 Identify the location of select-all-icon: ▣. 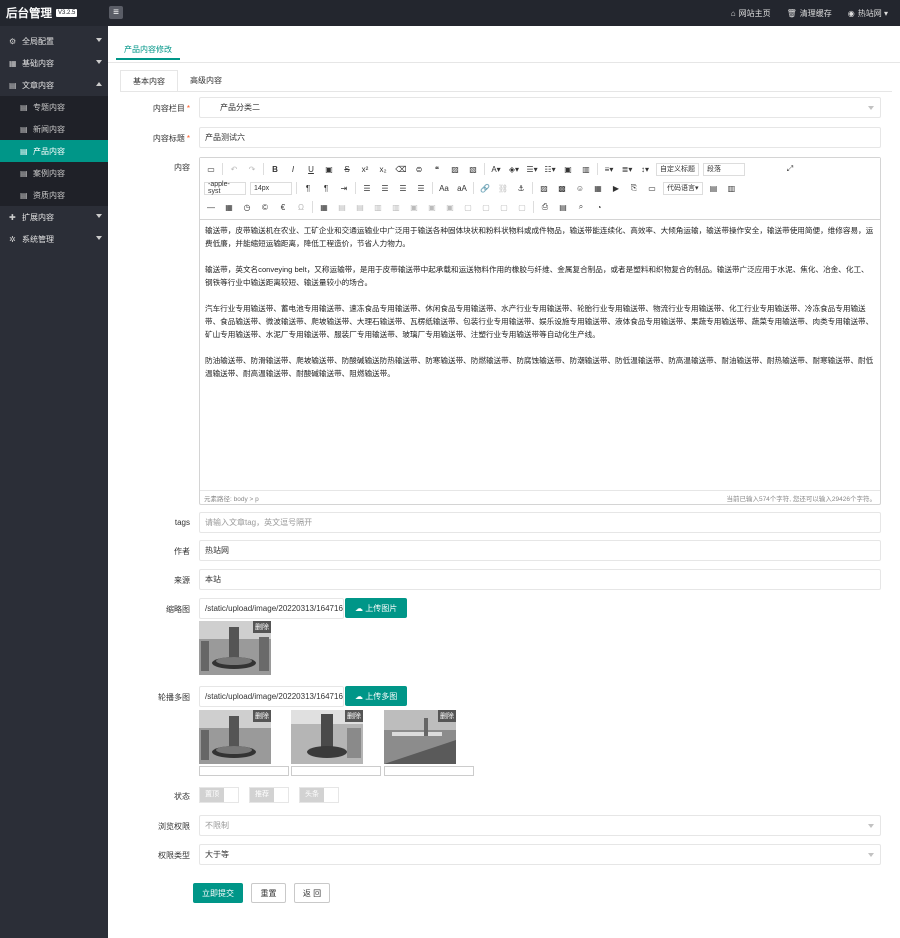
(568, 169).